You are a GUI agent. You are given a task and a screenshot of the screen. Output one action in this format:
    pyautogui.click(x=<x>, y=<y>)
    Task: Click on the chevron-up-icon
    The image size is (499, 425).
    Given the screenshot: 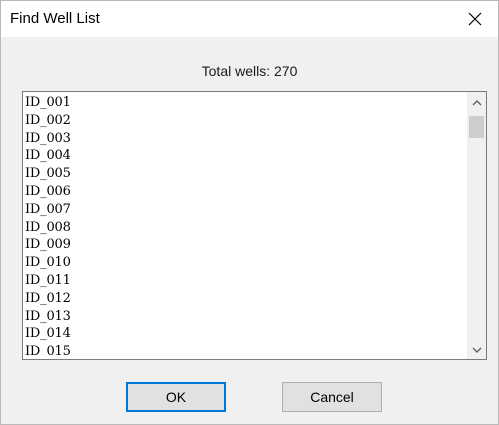 What is the action you would take?
    pyautogui.click(x=477, y=102)
    